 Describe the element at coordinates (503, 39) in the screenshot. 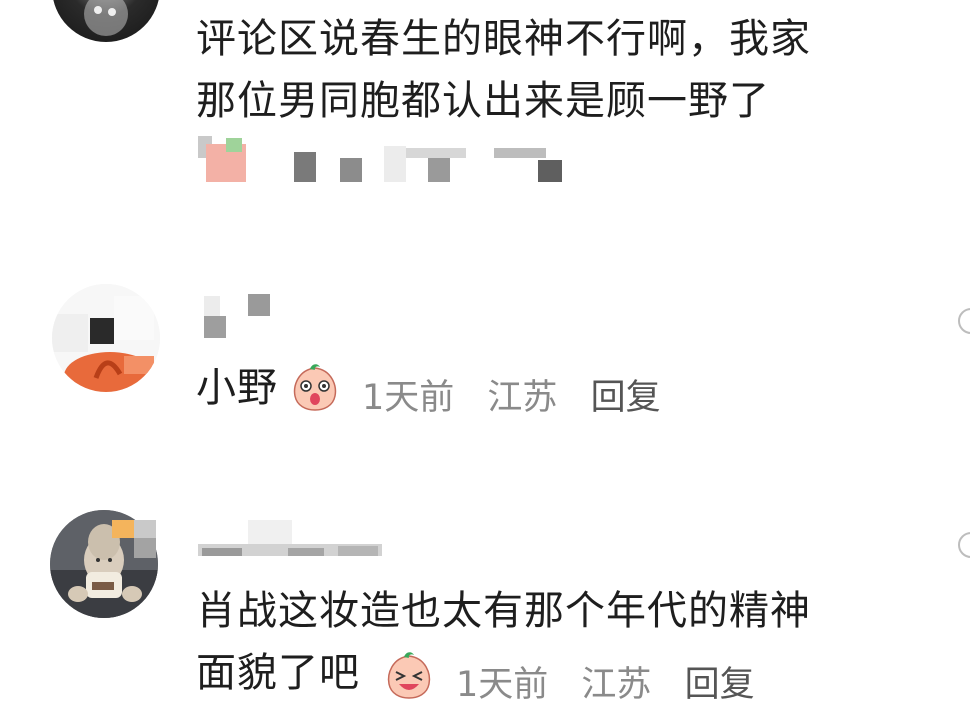

I see `comment-line: 评论区说春生的眼神不行啊，我家` at that location.